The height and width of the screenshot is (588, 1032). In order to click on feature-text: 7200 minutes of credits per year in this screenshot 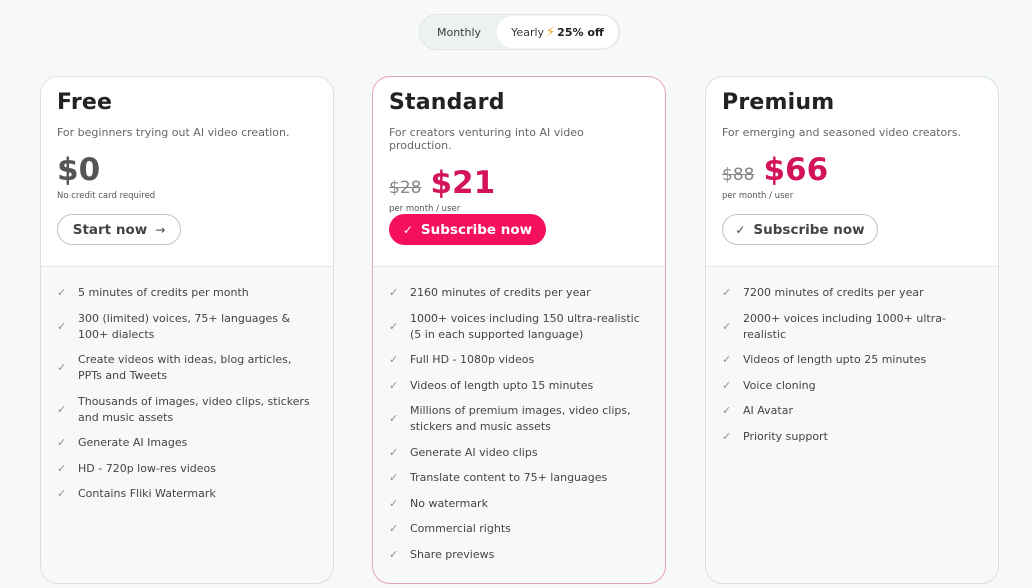, I will do `click(833, 292)`.